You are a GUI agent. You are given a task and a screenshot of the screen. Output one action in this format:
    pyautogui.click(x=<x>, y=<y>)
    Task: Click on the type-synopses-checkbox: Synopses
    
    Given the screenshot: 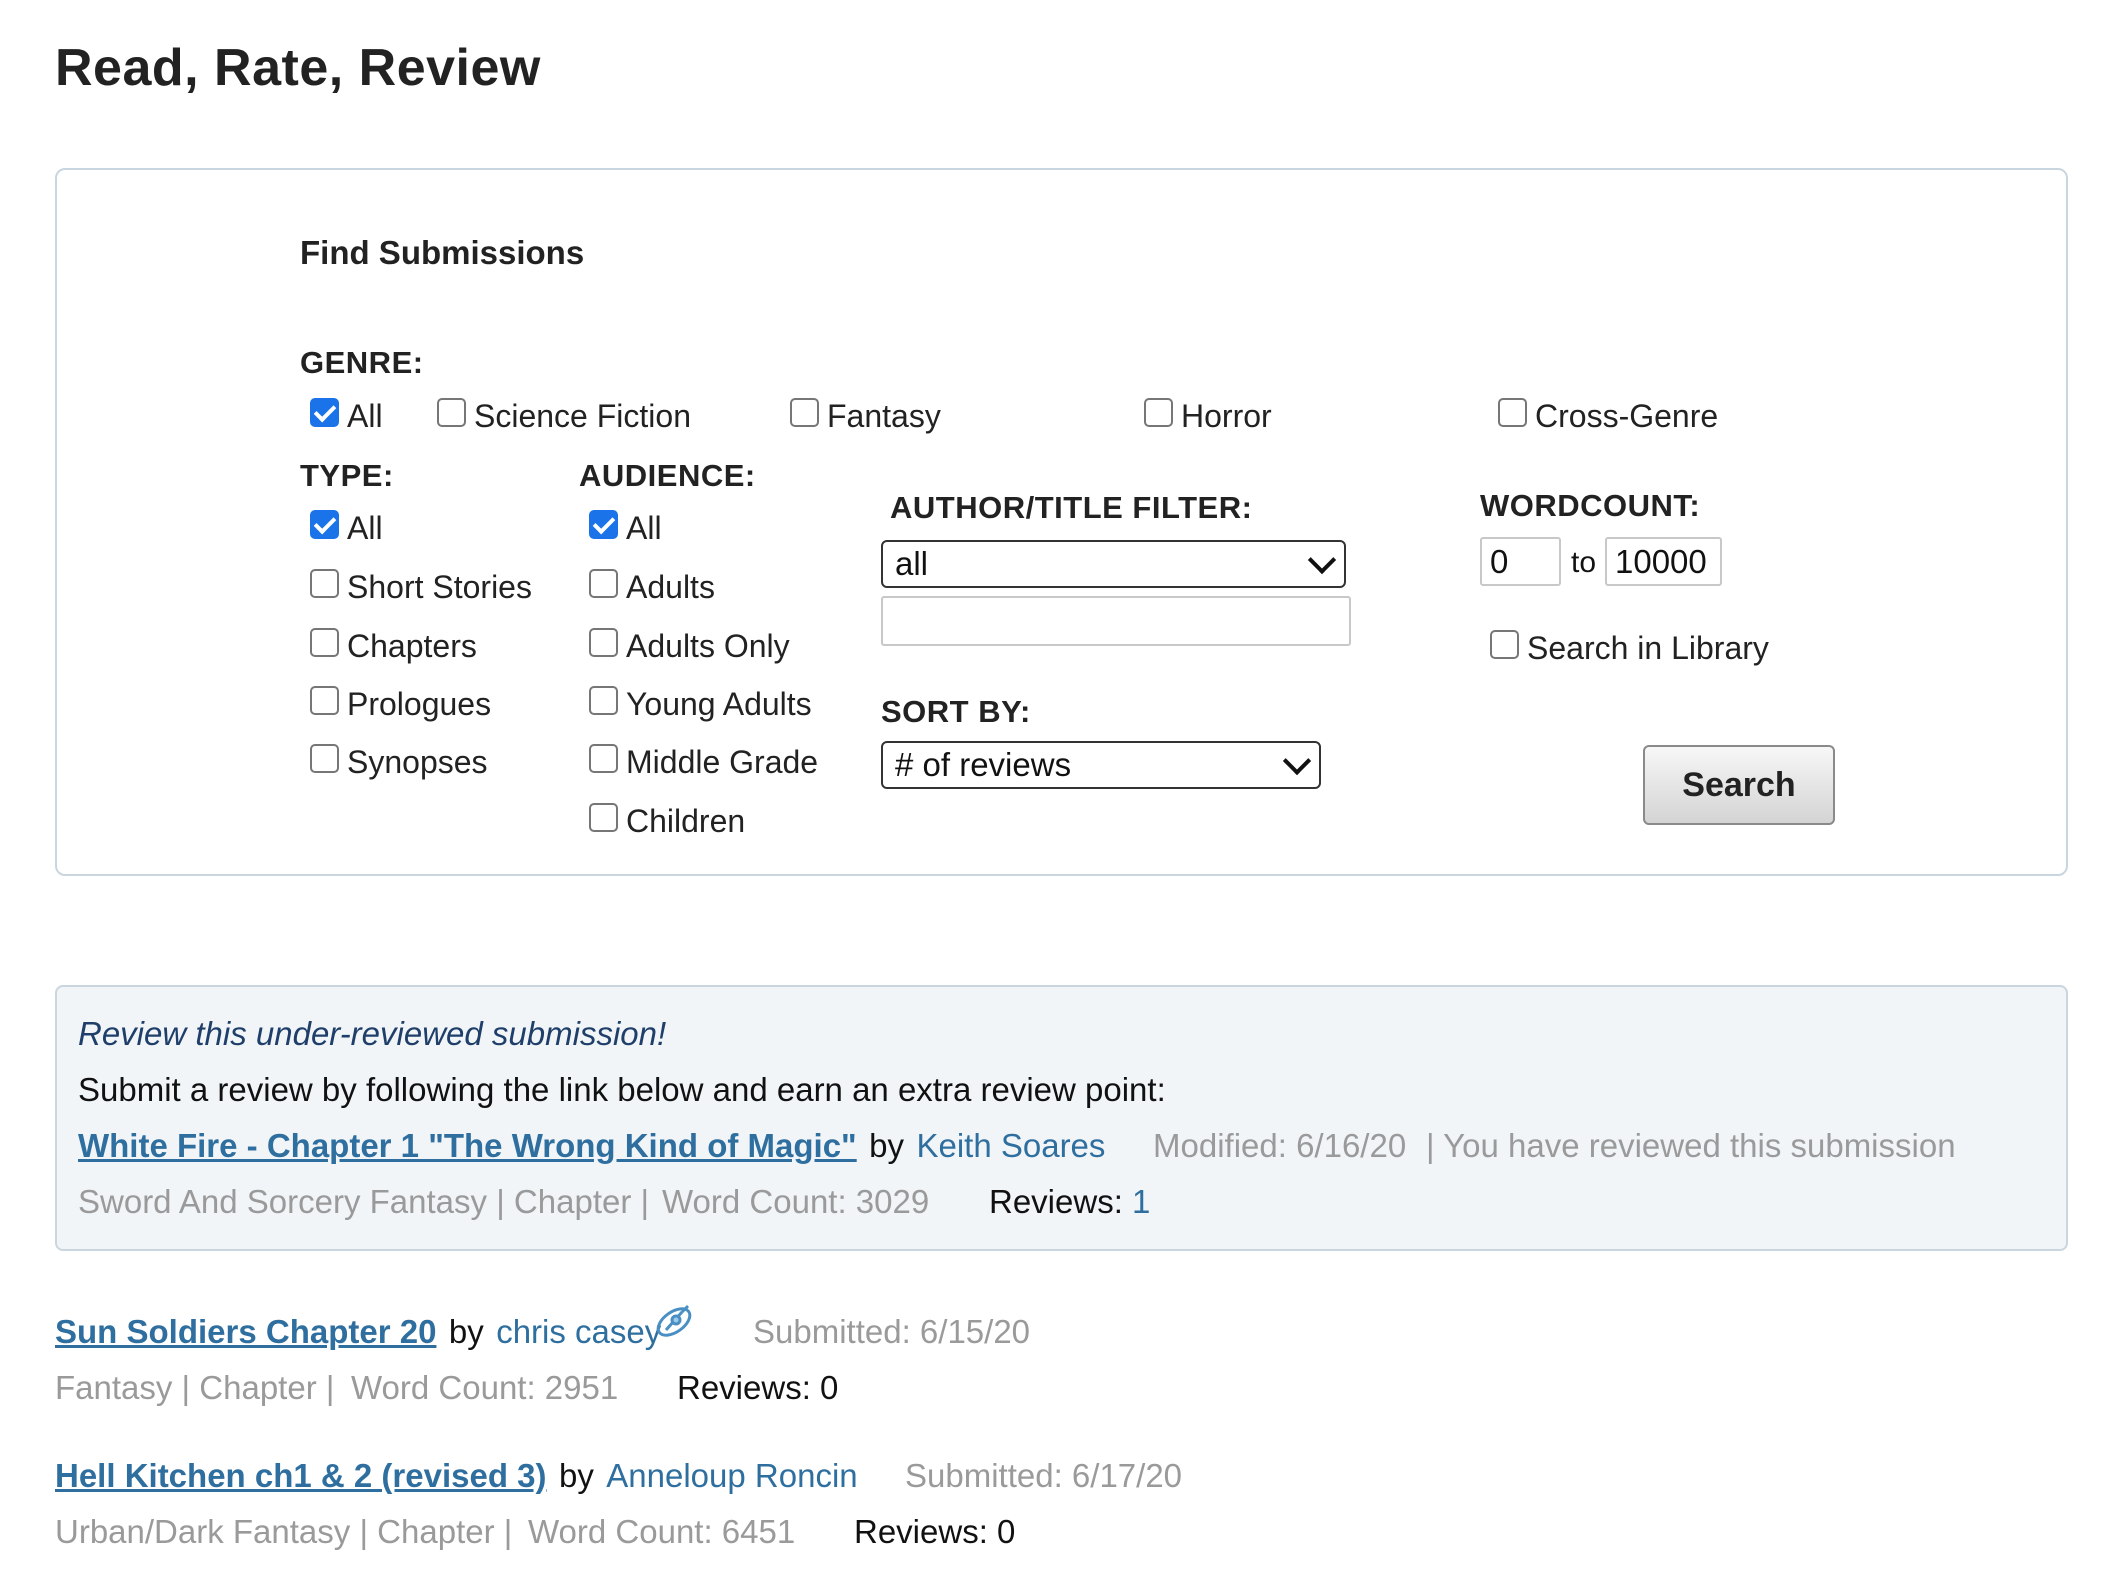 What is the action you would take?
    pyautogui.click(x=399, y=762)
    